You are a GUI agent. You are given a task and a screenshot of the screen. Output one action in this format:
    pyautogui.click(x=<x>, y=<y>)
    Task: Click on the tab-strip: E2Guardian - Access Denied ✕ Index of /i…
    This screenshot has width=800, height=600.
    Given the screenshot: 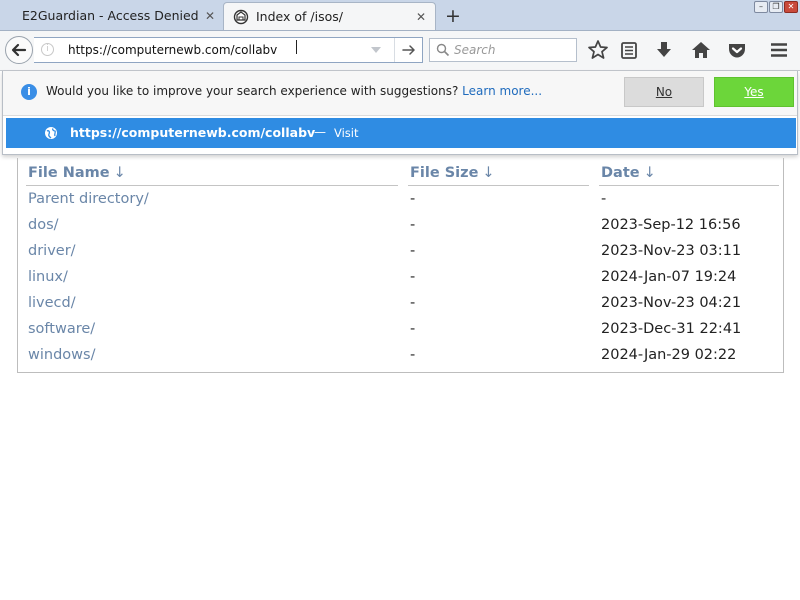 What is the action you would take?
    pyautogui.click(x=400, y=15)
    